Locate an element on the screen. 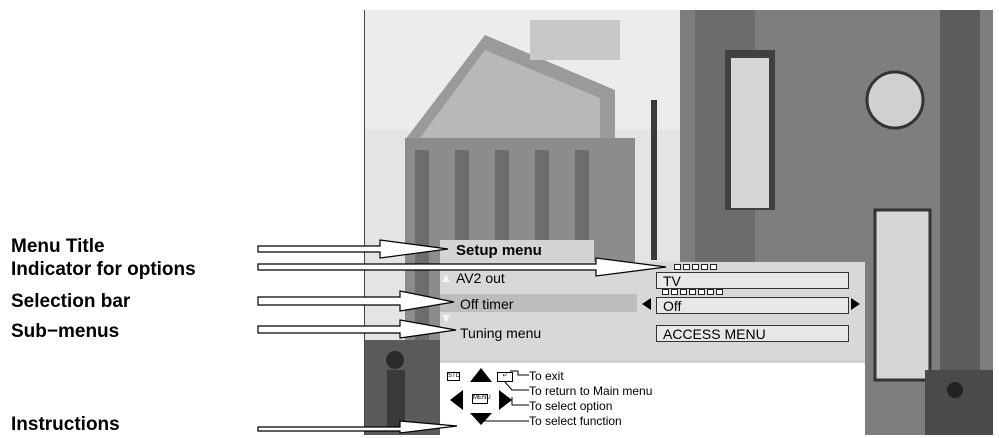  callout-arrow-sub-menus is located at coordinates (357, 329).